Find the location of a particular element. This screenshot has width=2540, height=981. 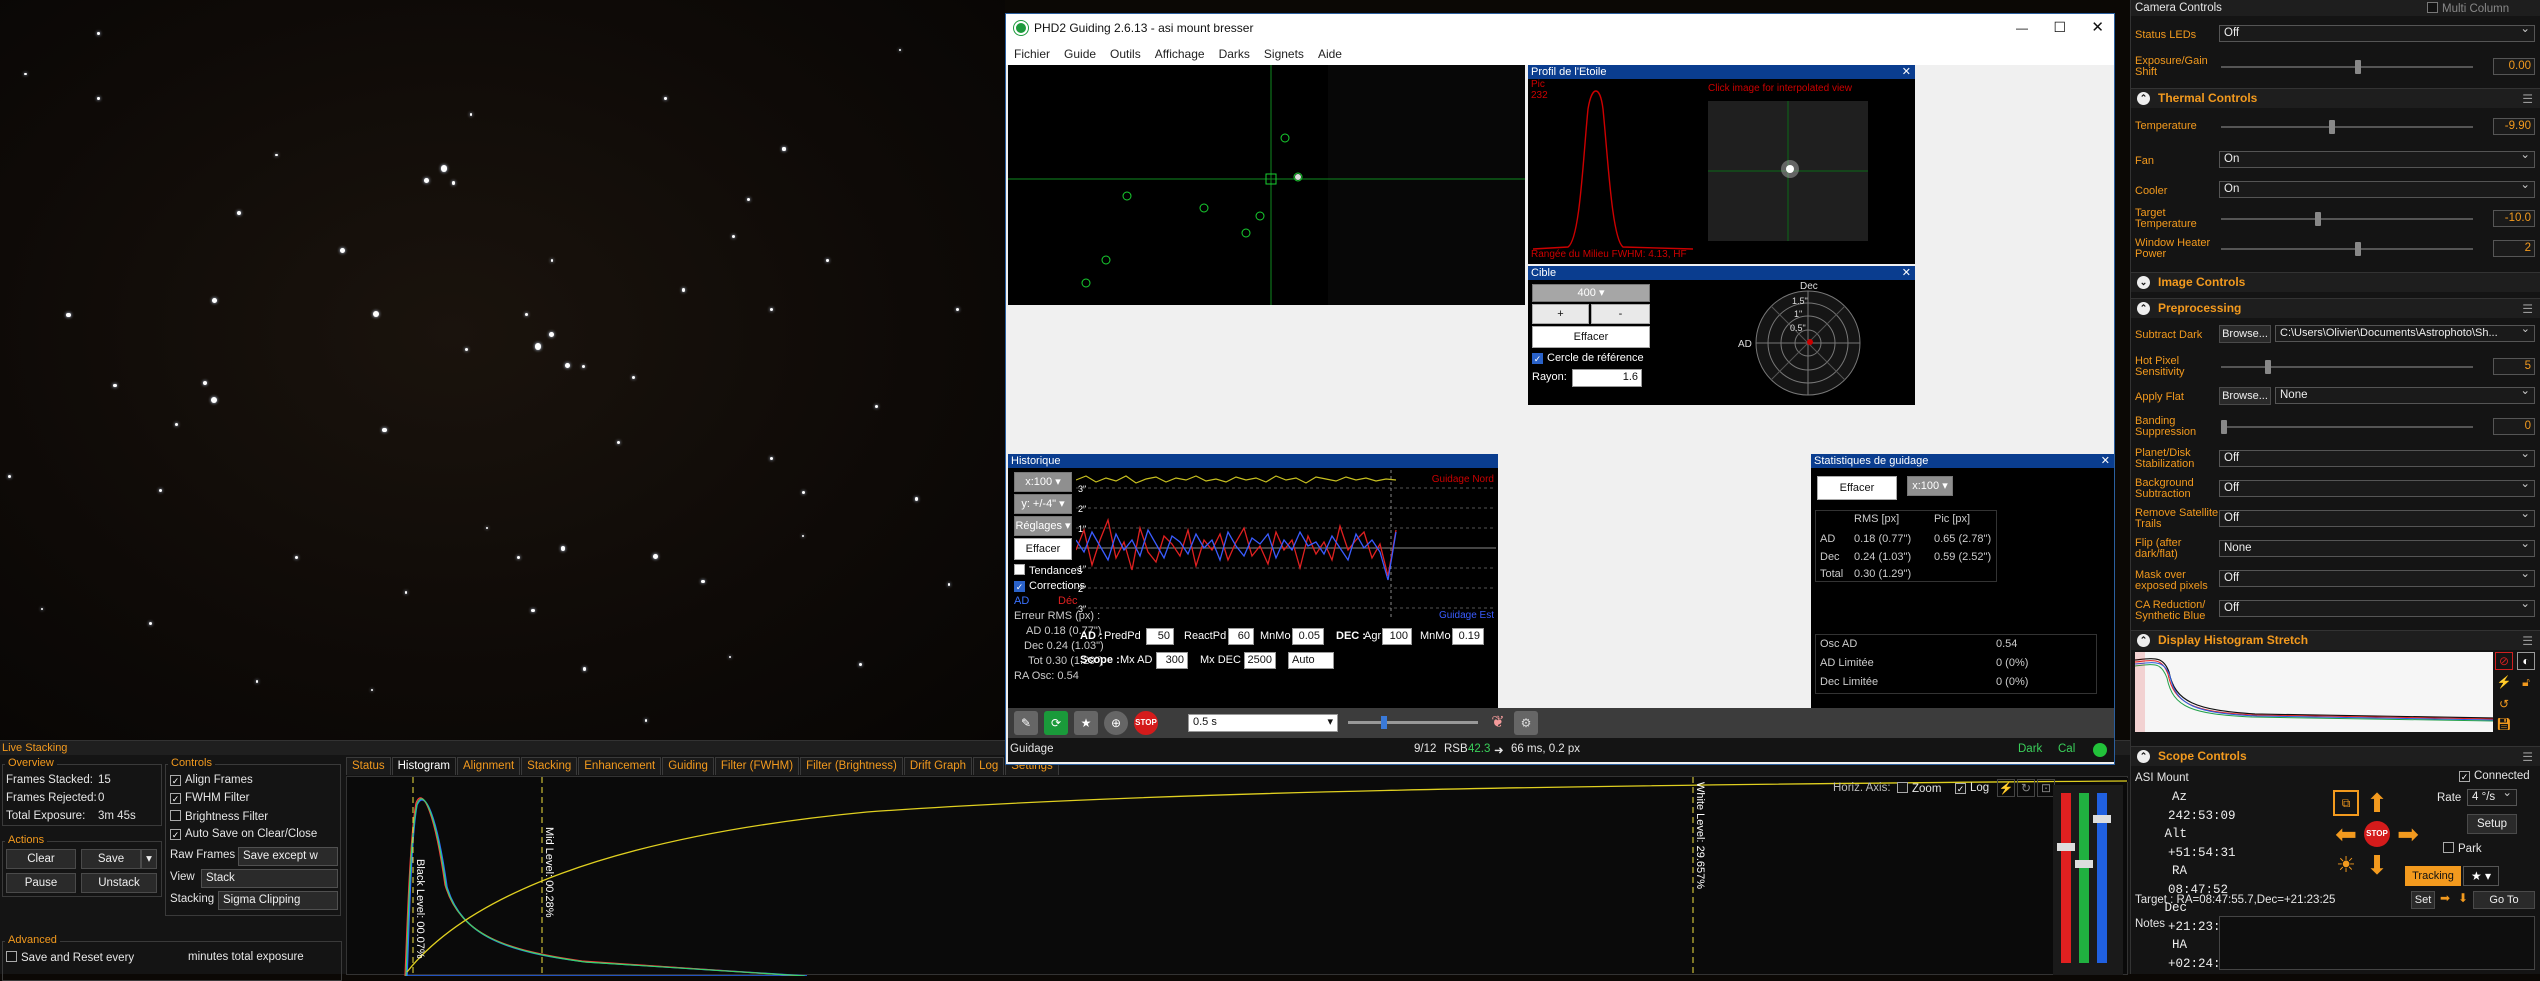

reactpd-input: 60 is located at coordinates (1241, 636).